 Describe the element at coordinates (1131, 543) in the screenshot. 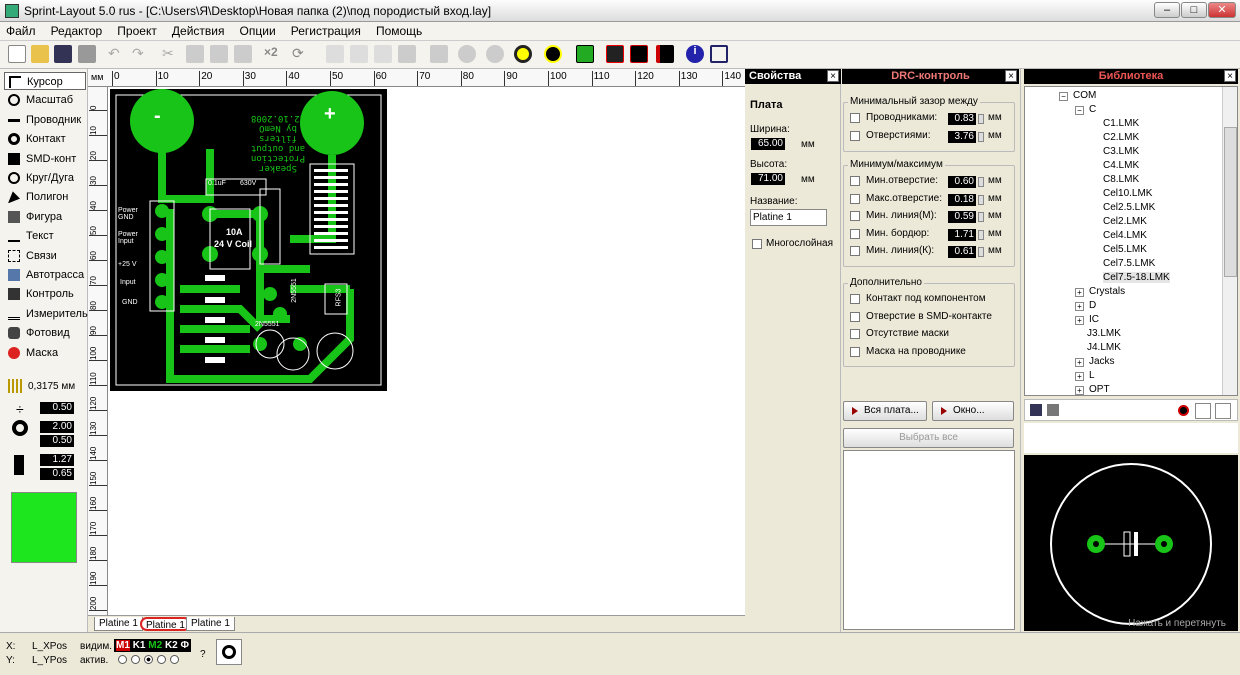

I see `library-preview: Нажать и перетянуть` at that location.